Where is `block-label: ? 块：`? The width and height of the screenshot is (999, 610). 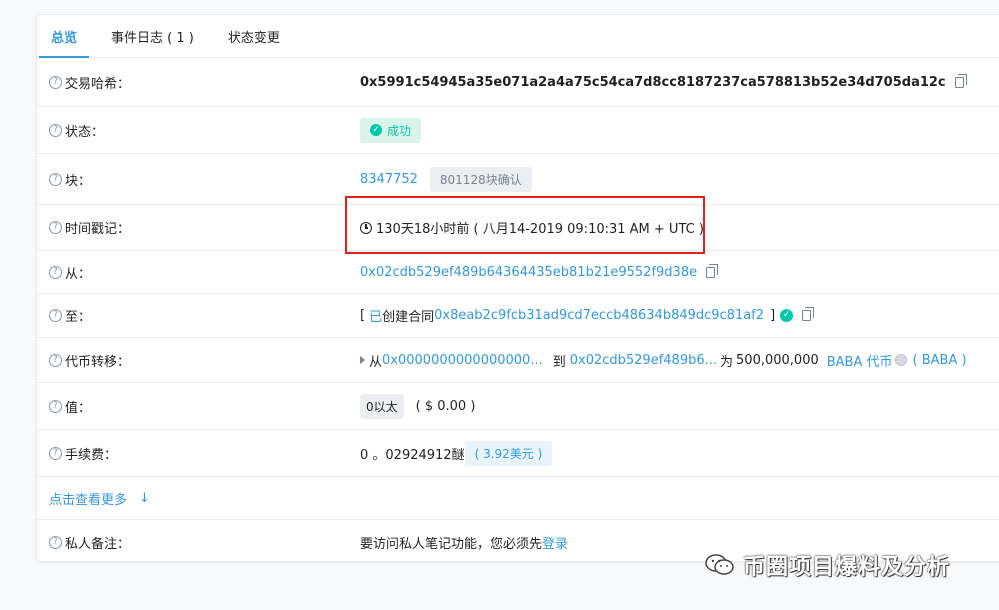 block-label: ? 块： is located at coordinates (70, 179).